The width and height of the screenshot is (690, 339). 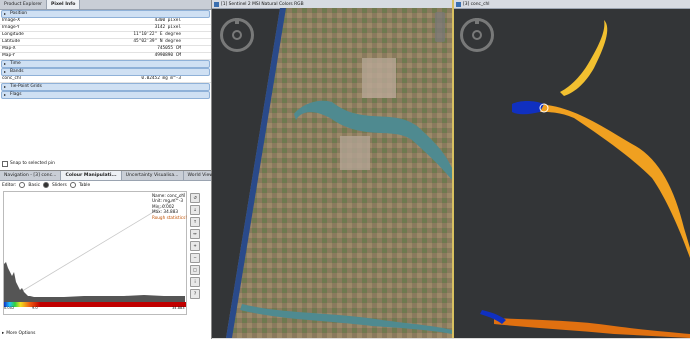 What do you see at coordinates (157, 41) in the screenshot?
I see `row-value: 45°02'39" N degree` at bounding box center [157, 41].